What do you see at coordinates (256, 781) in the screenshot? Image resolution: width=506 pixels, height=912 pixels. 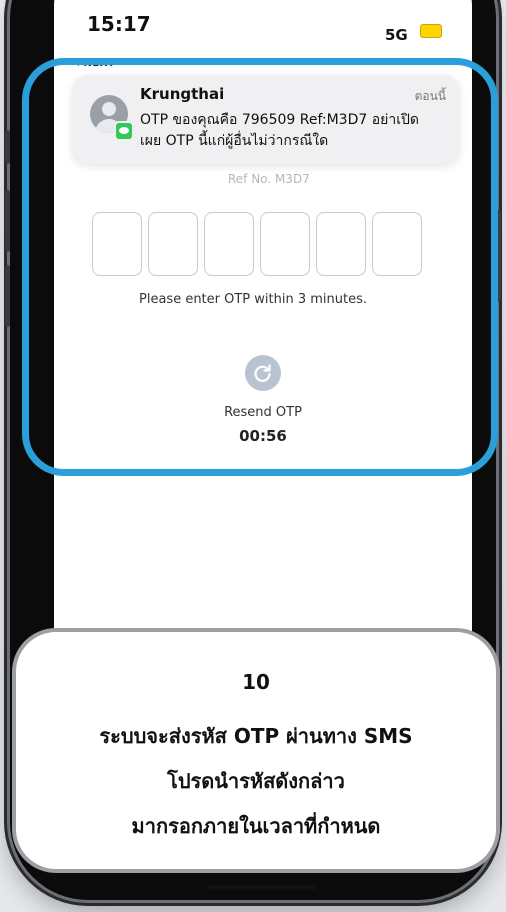 I see `caption-line-2: โปรดนำรหัสดังกล่าว` at bounding box center [256, 781].